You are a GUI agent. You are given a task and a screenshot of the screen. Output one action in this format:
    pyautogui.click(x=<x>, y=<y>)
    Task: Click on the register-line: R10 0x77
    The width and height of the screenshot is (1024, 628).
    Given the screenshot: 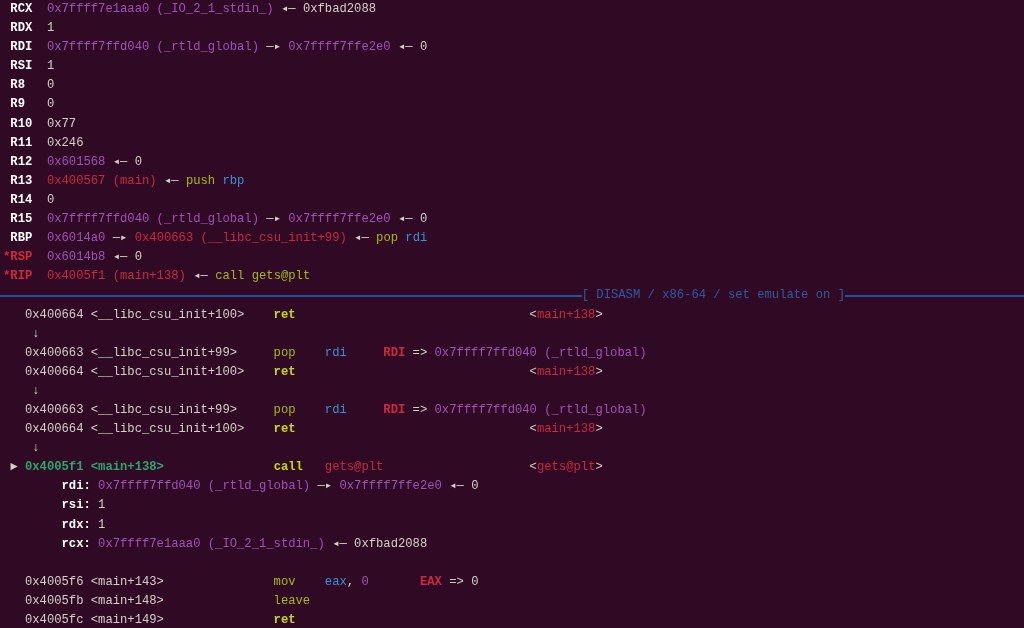 What is the action you would take?
    pyautogui.click(x=43, y=124)
    